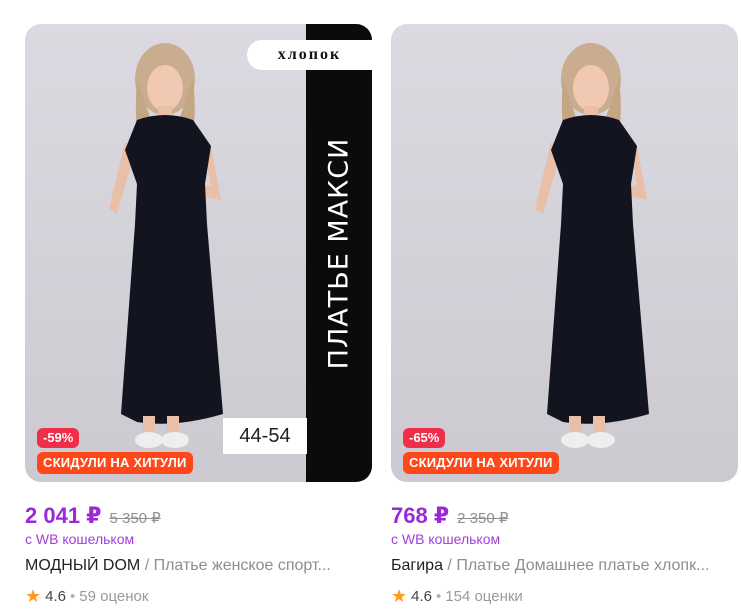 The height and width of the screenshot is (614, 741). I want to click on old-price: 5 350 ₽, so click(135, 518).